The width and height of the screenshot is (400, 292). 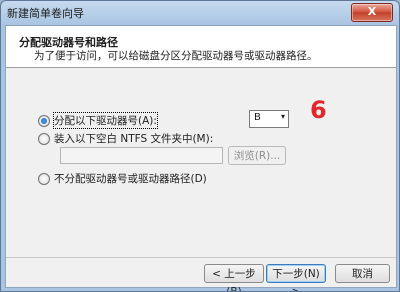 I want to click on drive-letter-value: B, so click(x=257, y=117).